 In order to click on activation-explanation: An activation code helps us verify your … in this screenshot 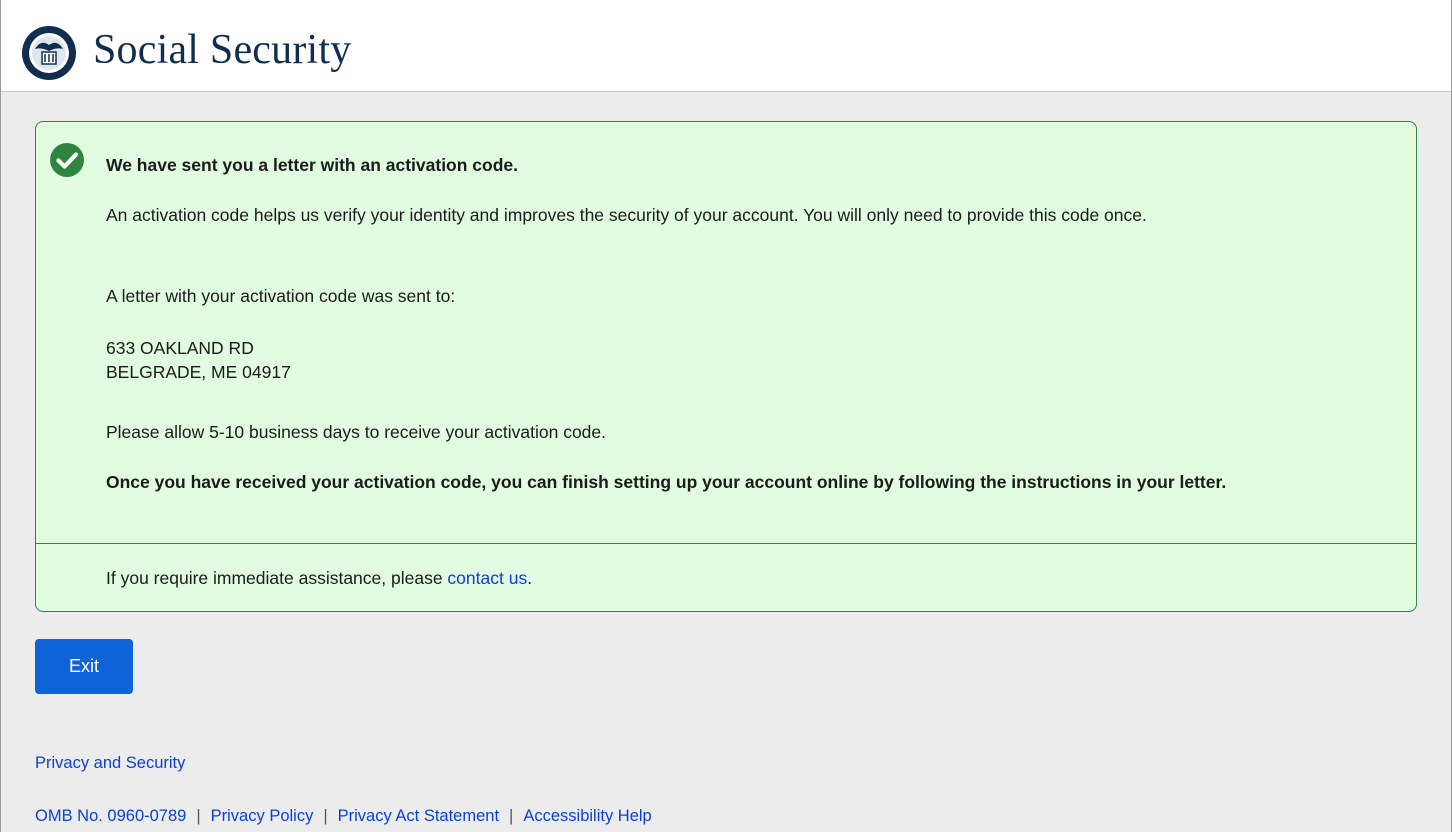, I will do `click(626, 215)`.